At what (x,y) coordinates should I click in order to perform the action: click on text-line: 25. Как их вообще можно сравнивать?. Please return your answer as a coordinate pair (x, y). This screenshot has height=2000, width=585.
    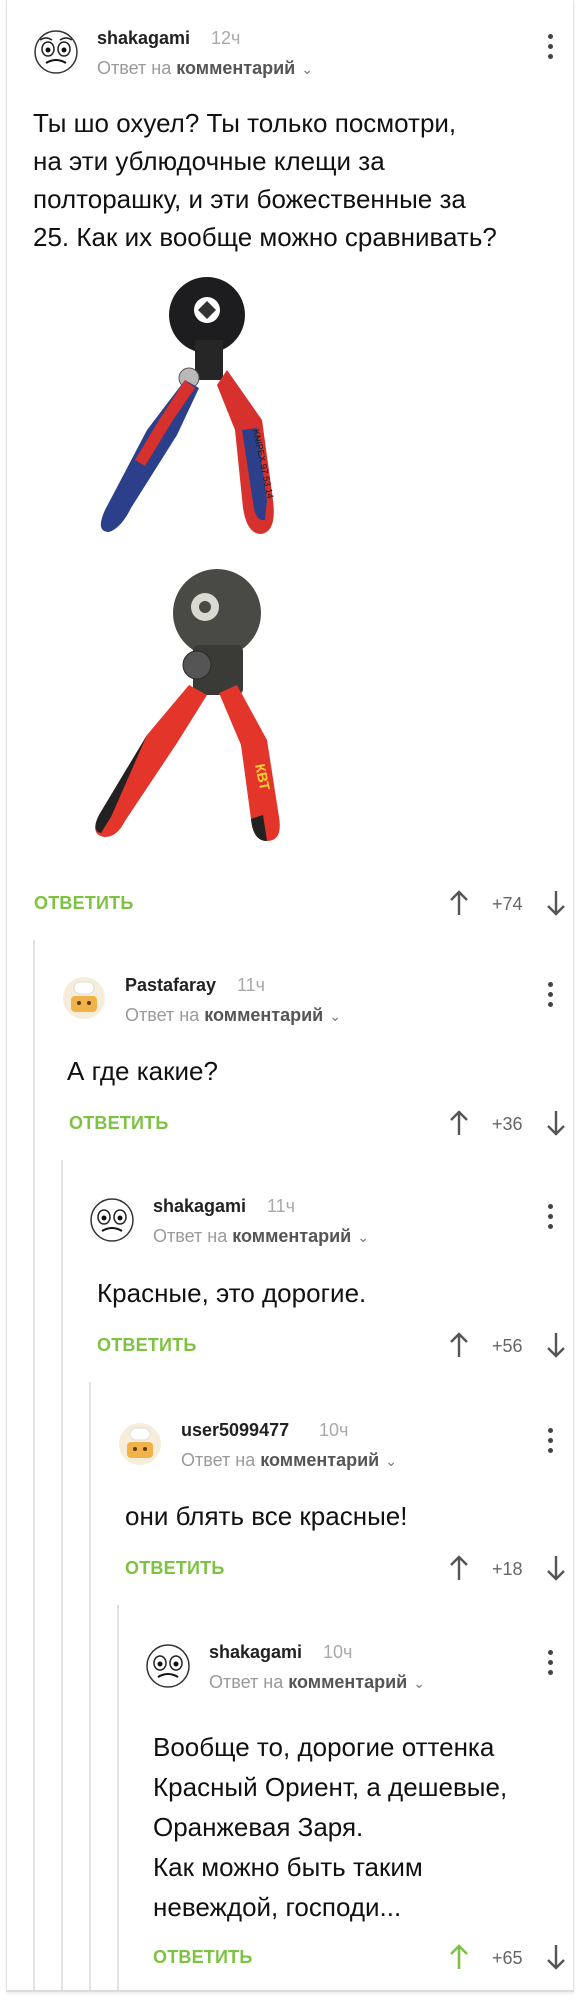
    Looking at the image, I should click on (265, 237).